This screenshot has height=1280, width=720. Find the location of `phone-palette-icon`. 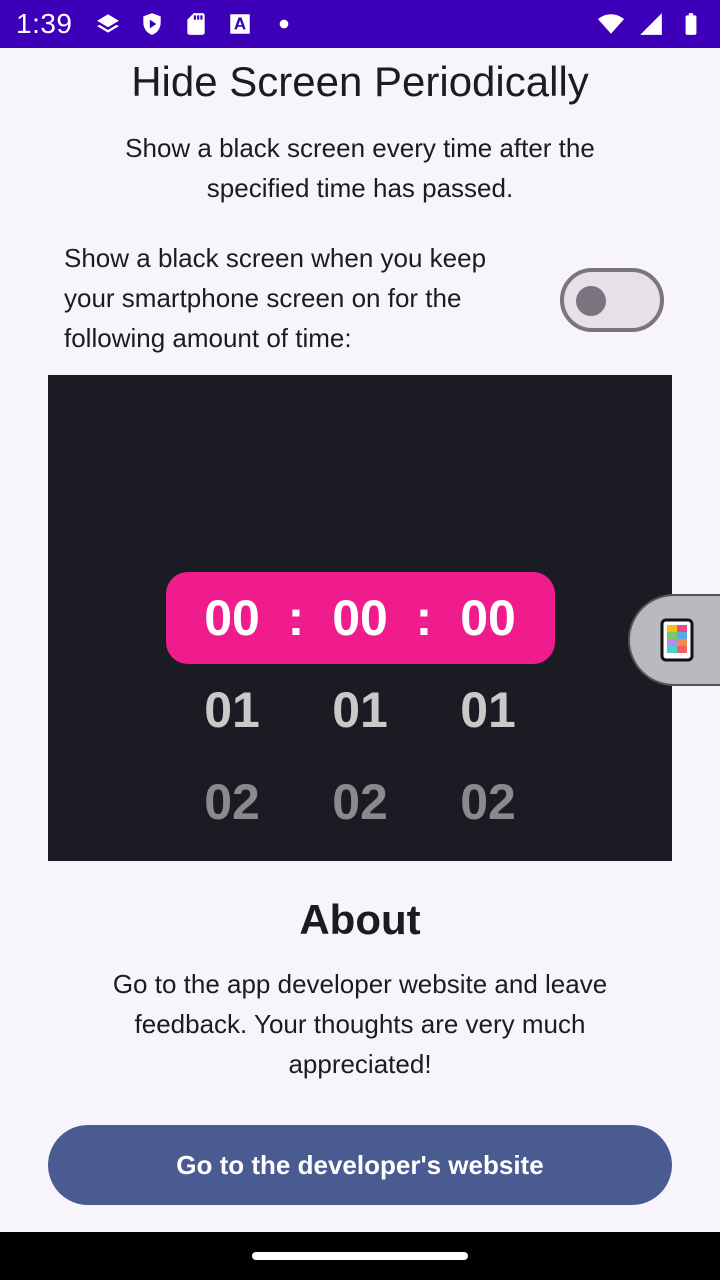

phone-palette-icon is located at coordinates (677, 640).